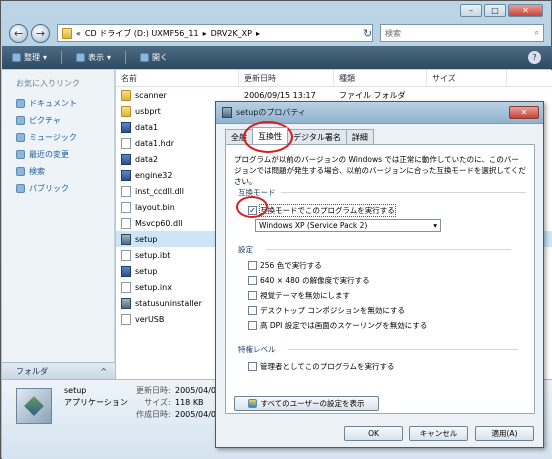 This screenshot has width=552, height=459. What do you see at coordinates (81, 57) in the screenshot?
I see `view-icon` at bounding box center [81, 57].